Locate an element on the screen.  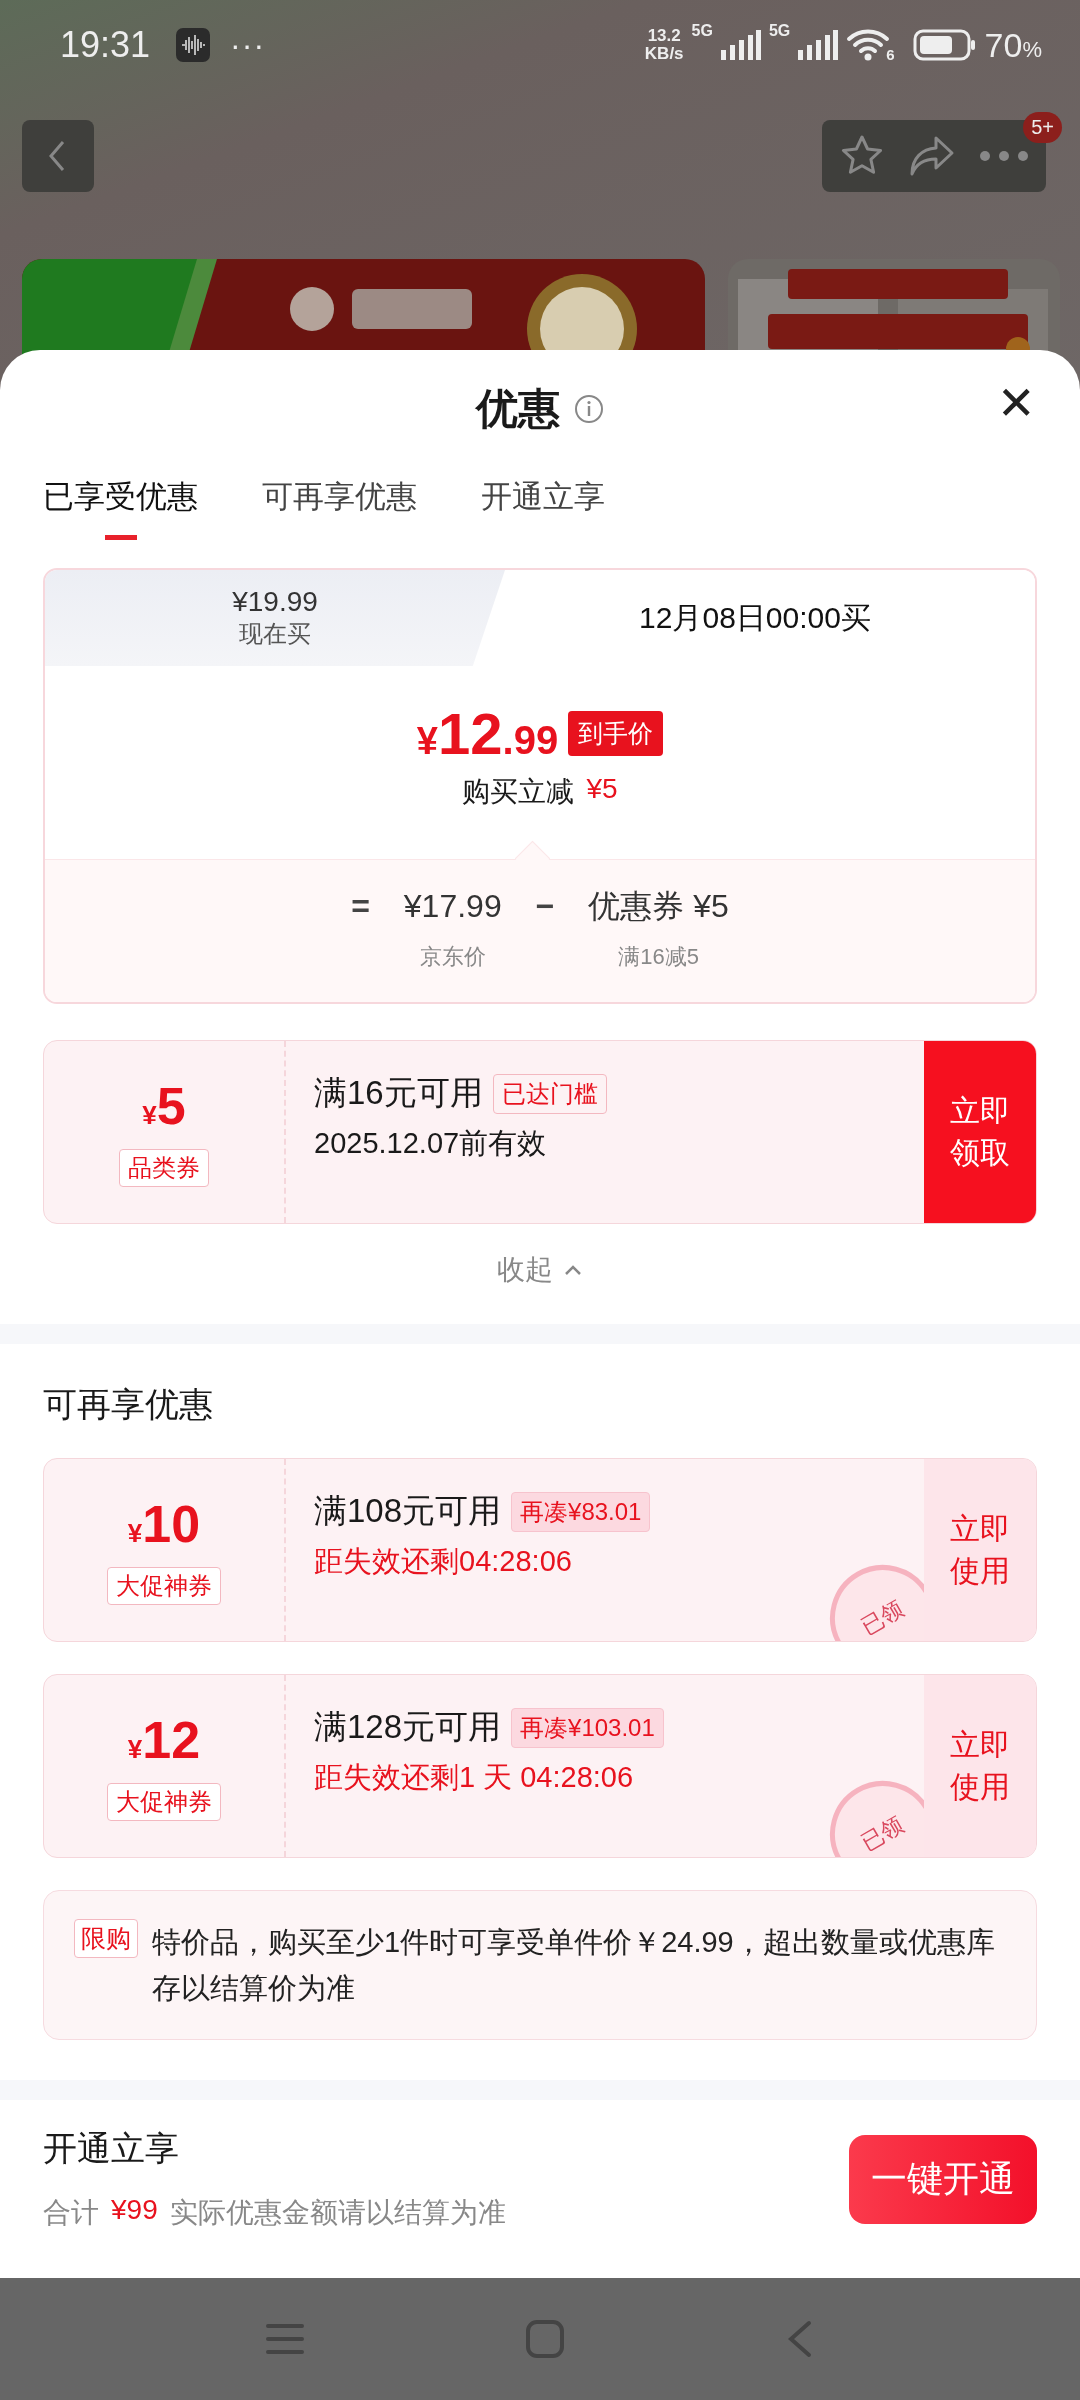
coupon-tag: 再凑¥103.01 is located at coordinates (587, 1727).